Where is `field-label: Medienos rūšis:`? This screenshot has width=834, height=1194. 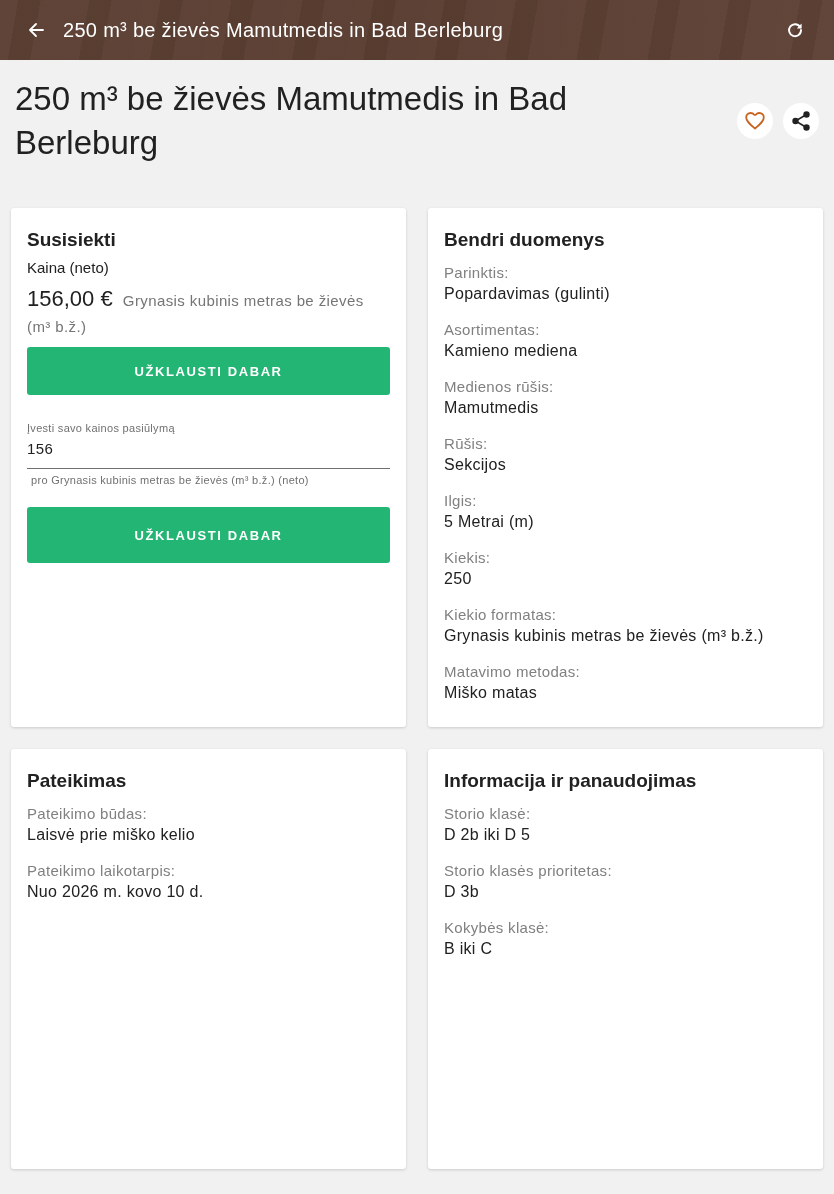
field-label: Medienos rūšis: is located at coordinates (499, 387).